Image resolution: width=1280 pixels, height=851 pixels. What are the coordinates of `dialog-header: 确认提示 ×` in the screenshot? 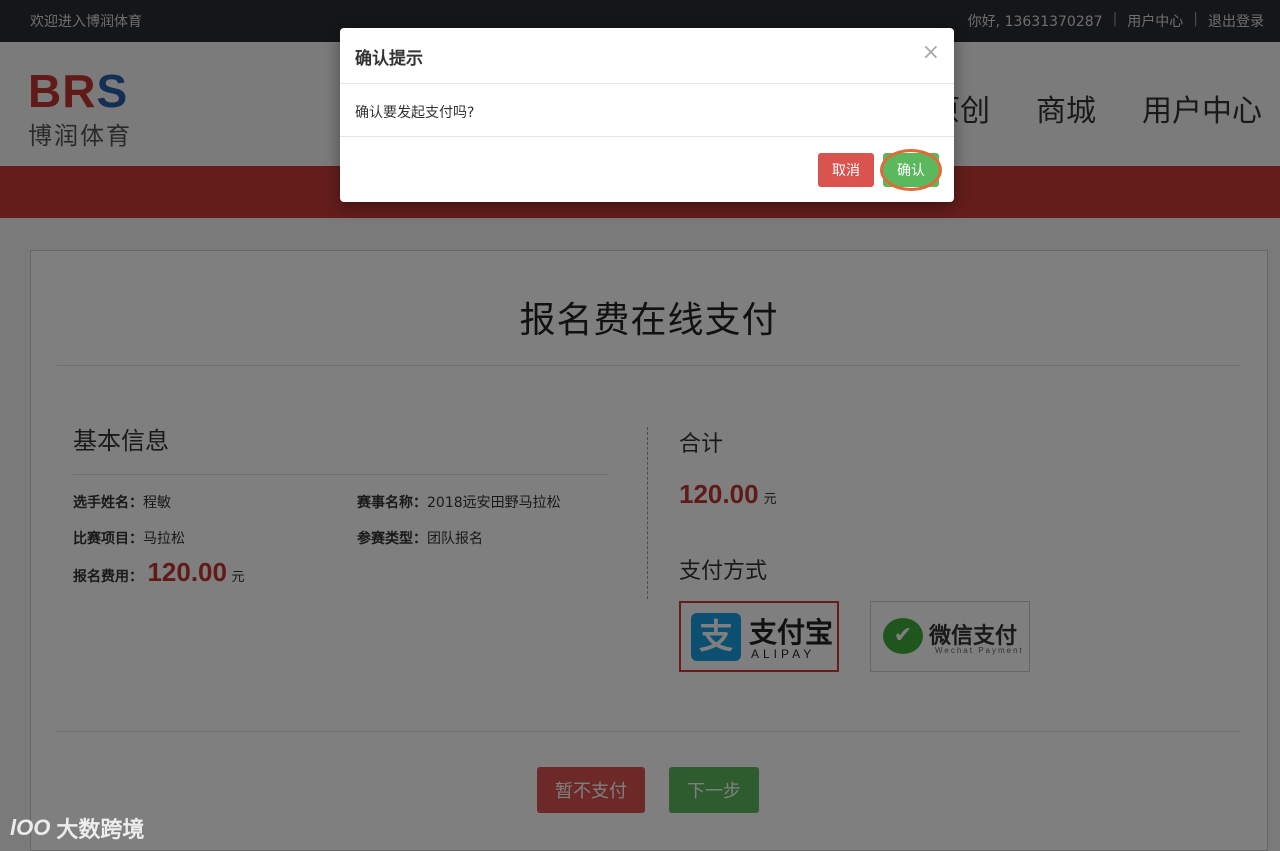 It's located at (647, 56).